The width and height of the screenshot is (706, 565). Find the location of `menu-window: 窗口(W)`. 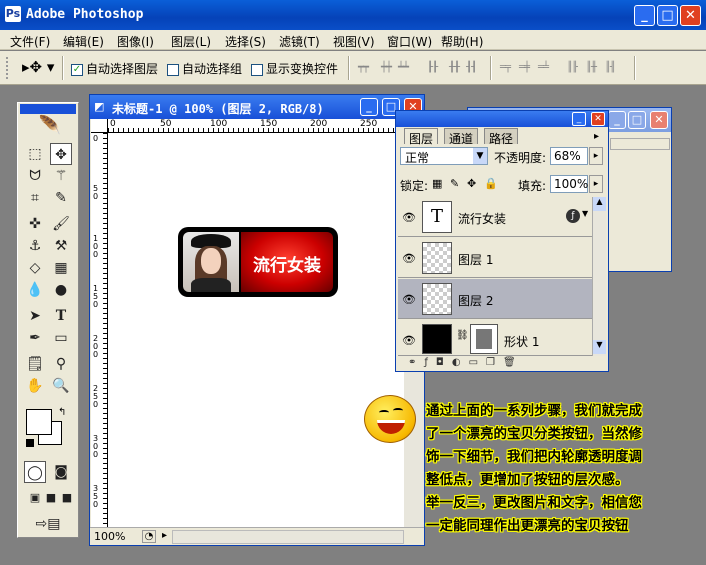

menu-window: 窗口(W) is located at coordinates (409, 41).